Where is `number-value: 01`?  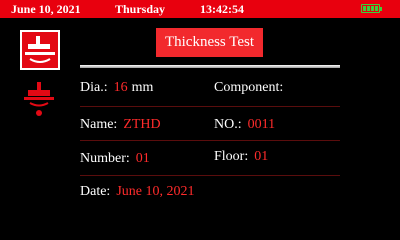 number-value: 01 is located at coordinates (142, 158).